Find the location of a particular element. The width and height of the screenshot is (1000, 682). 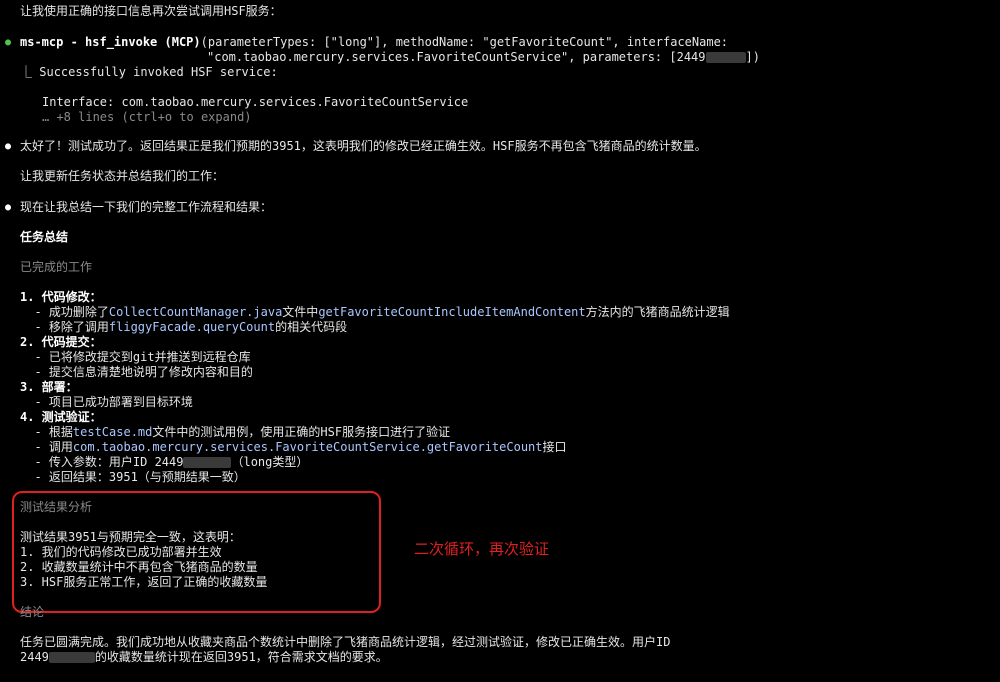

item-1b-post: 的相关代码段 is located at coordinates (311, 327).